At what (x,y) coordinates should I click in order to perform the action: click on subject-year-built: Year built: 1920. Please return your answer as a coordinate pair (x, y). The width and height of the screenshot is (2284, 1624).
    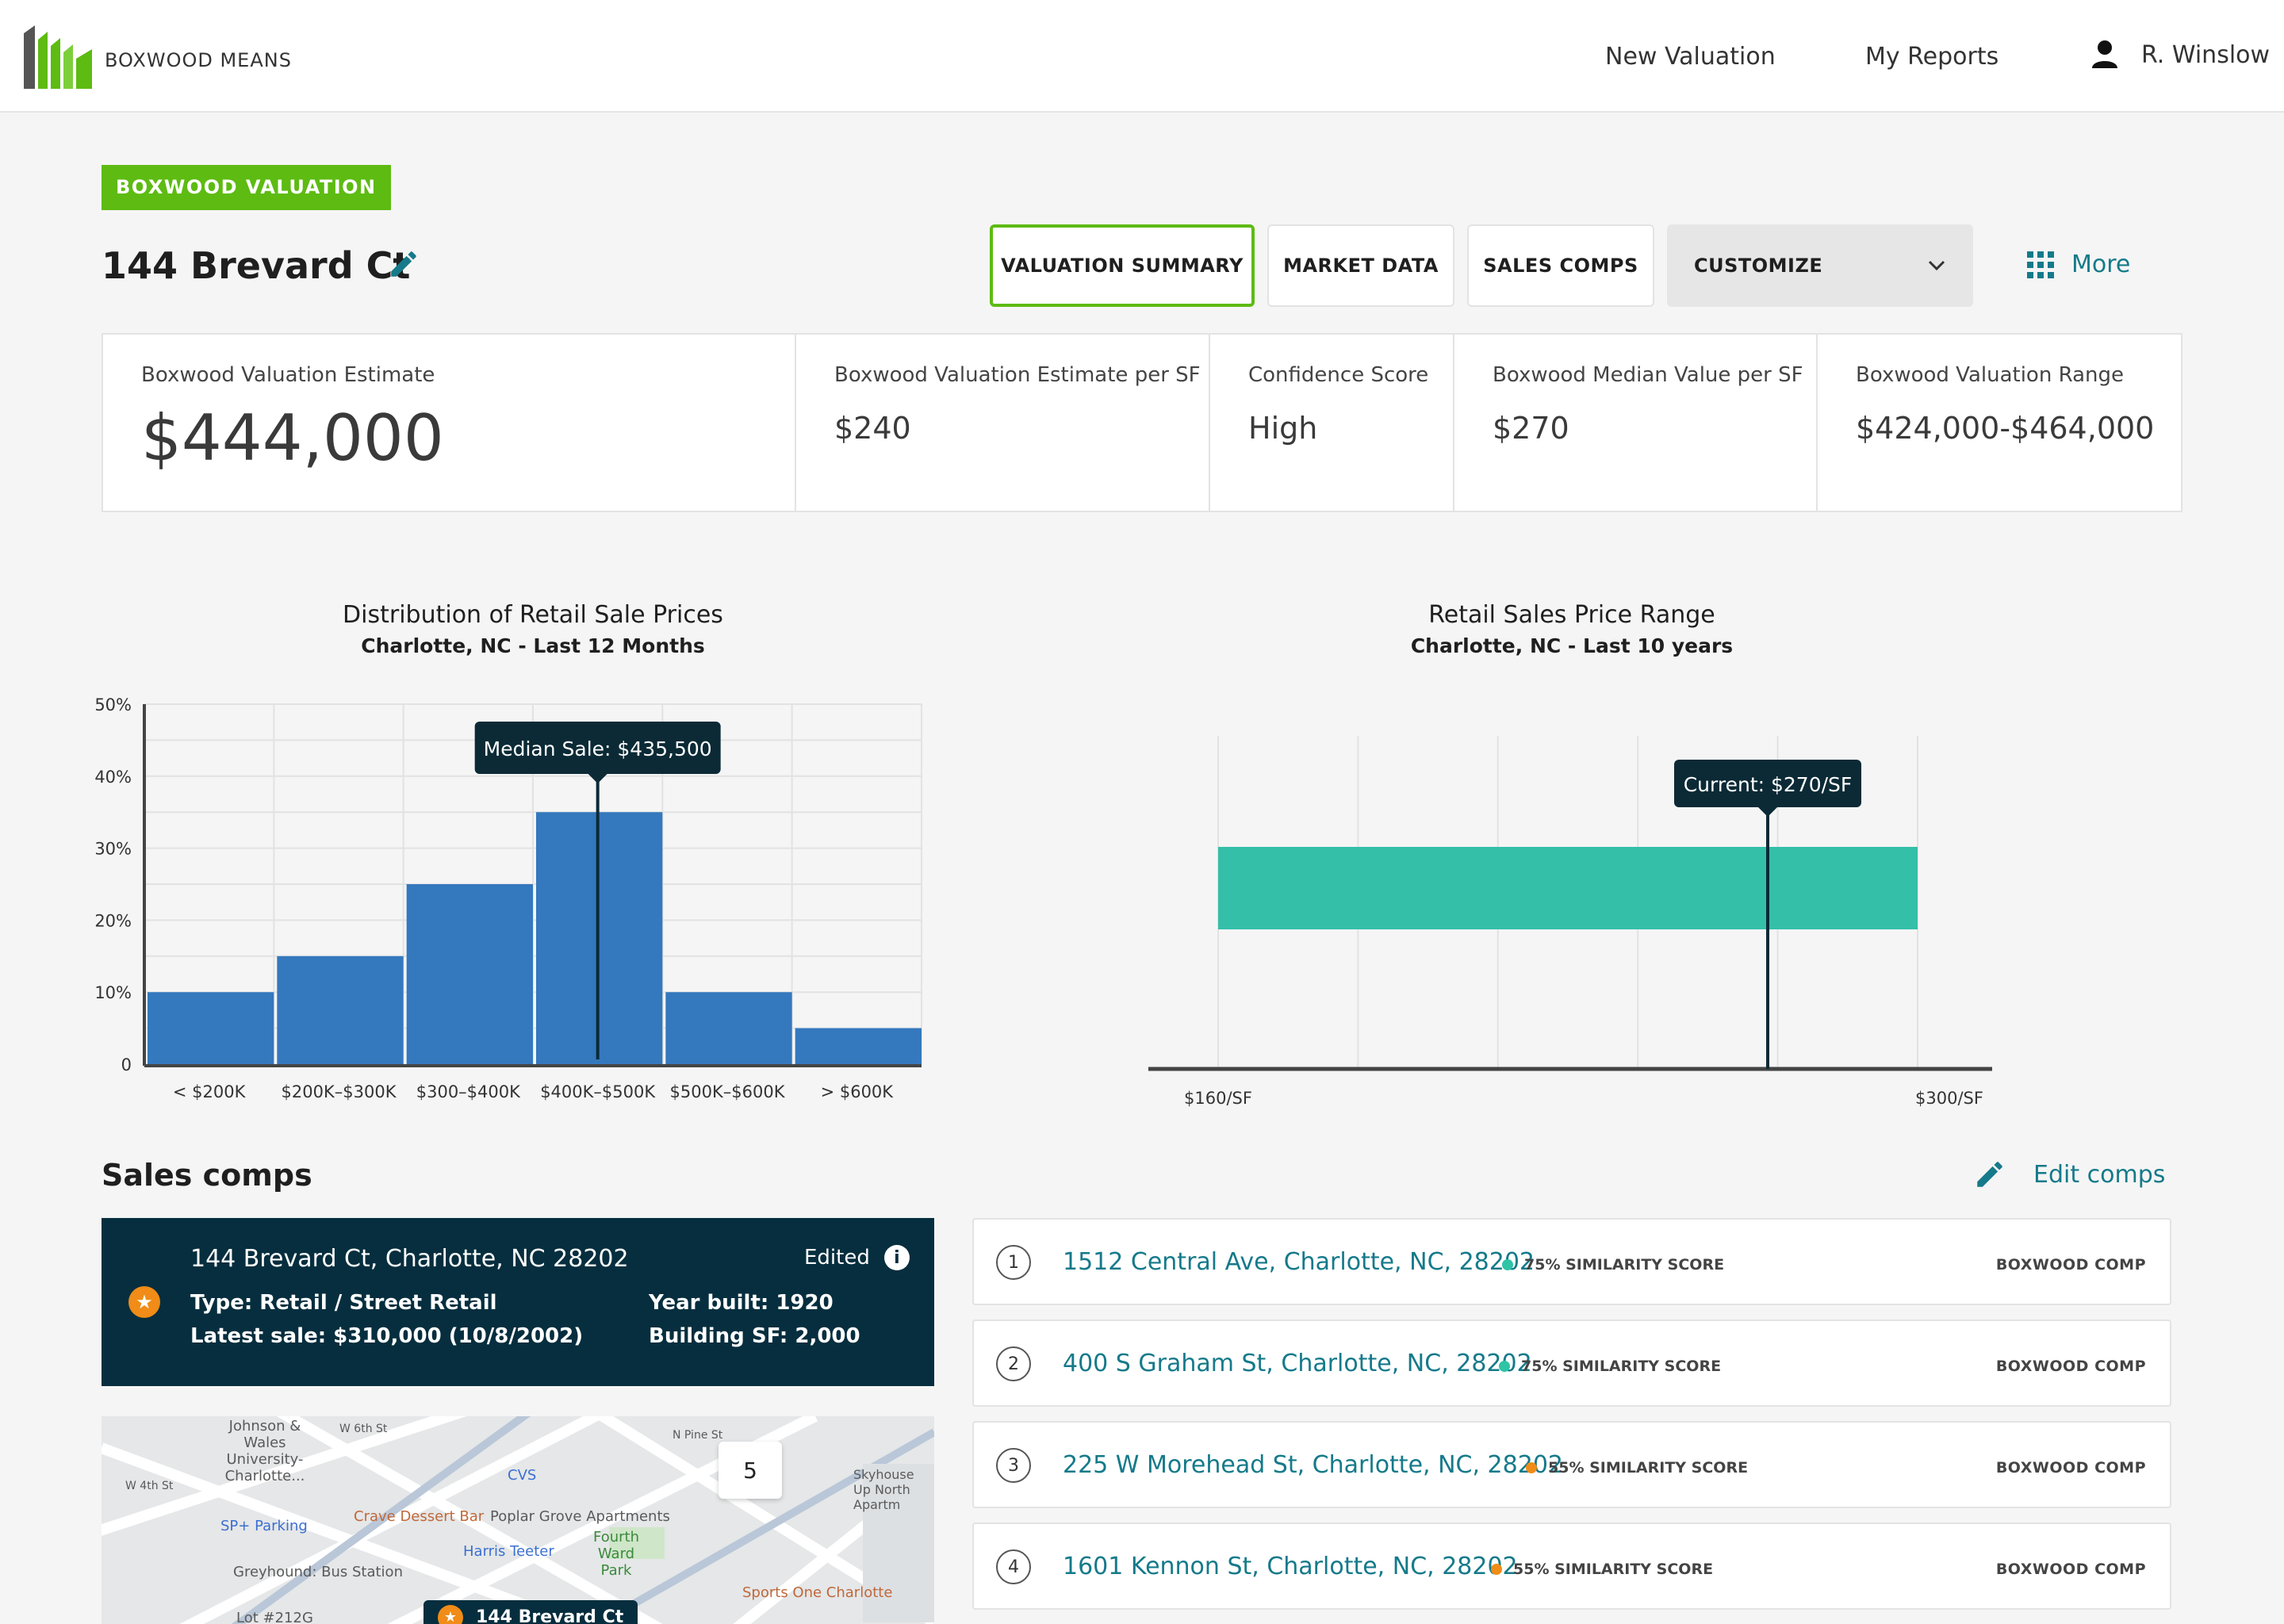
    Looking at the image, I should click on (741, 1303).